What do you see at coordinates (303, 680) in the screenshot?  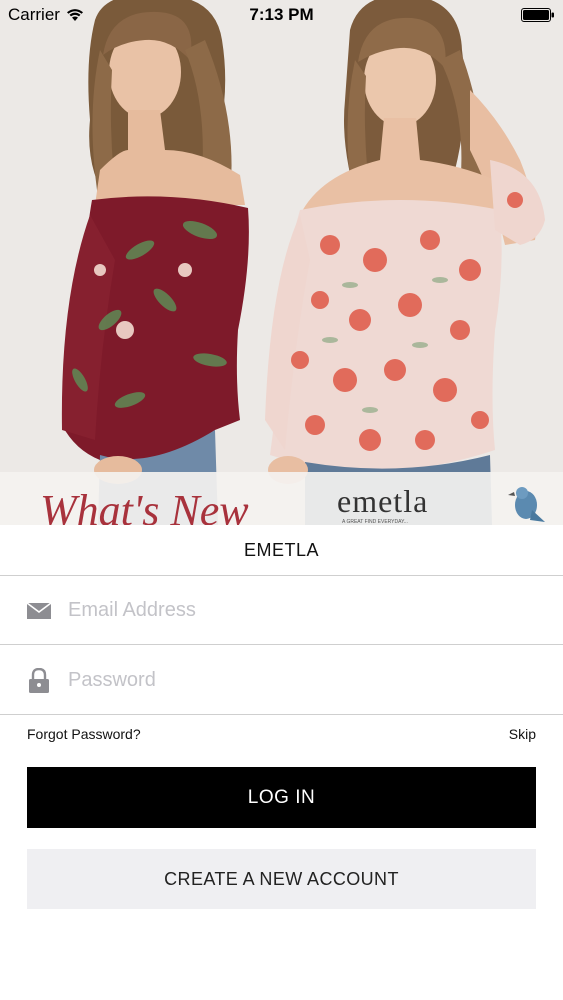 I see `password-field` at bounding box center [303, 680].